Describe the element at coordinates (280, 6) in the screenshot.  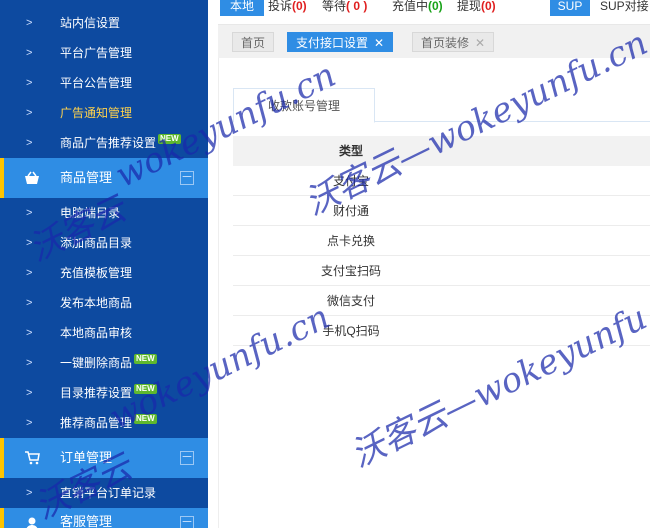
I see `complaint-label: 投诉` at that location.